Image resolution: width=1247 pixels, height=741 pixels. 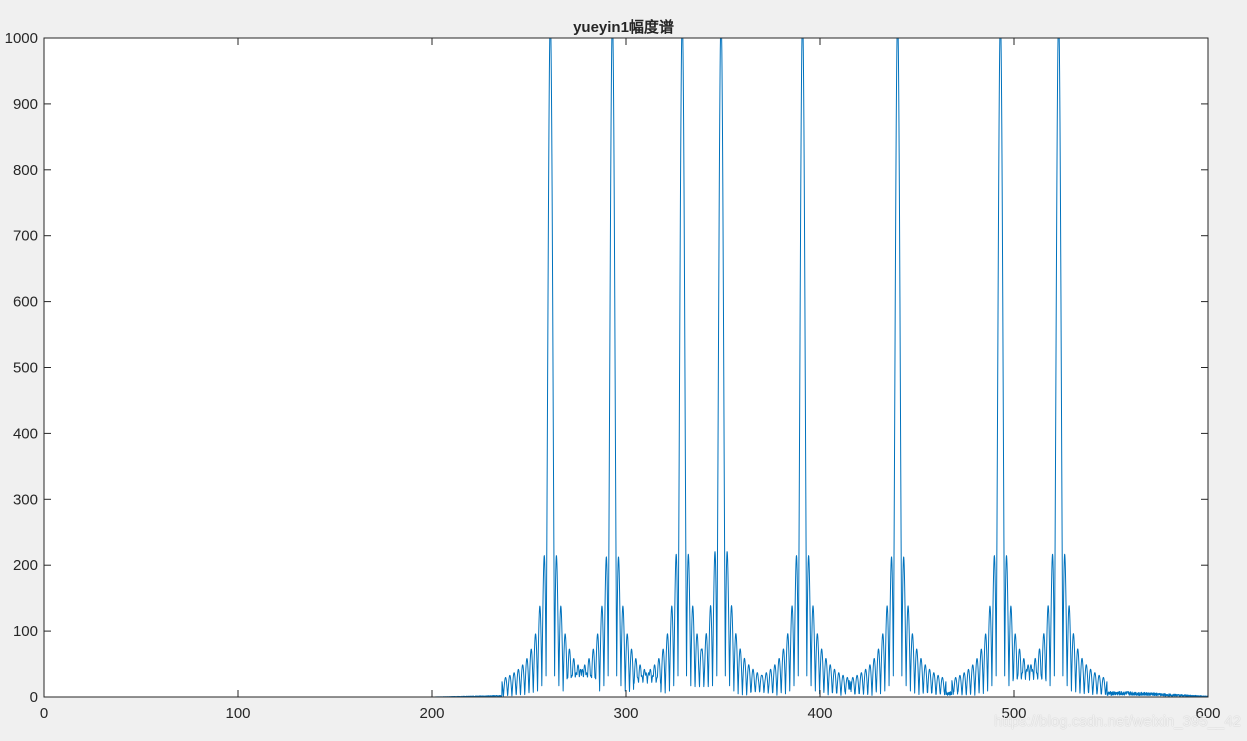 I want to click on y-tick-label: 800, so click(x=25, y=170).